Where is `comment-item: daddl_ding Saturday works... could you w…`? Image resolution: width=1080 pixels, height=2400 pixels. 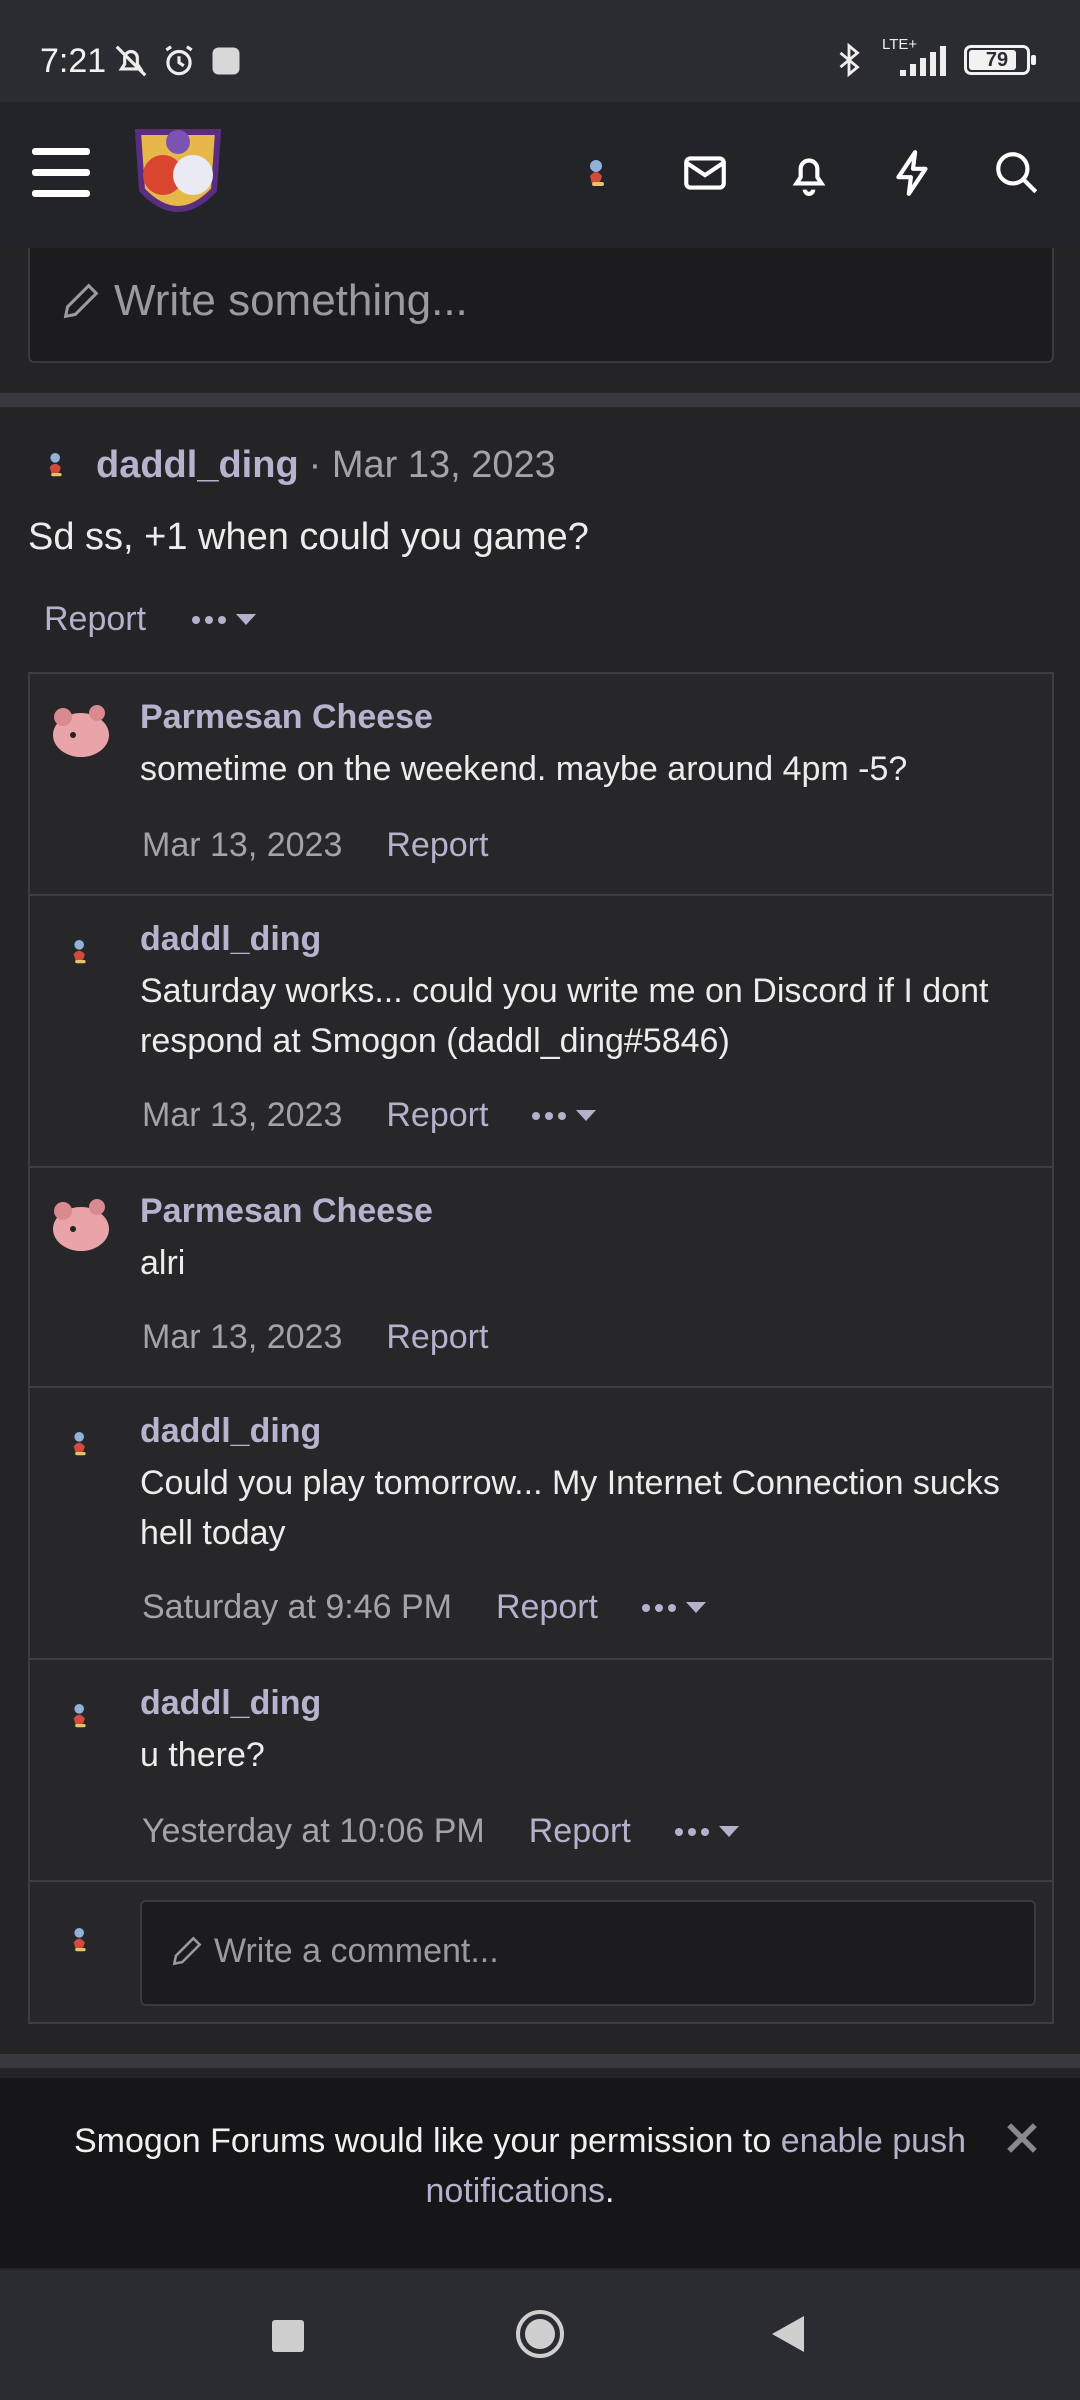
comment-item: daddl_ding Saturday works... could you w… is located at coordinates (541, 1032).